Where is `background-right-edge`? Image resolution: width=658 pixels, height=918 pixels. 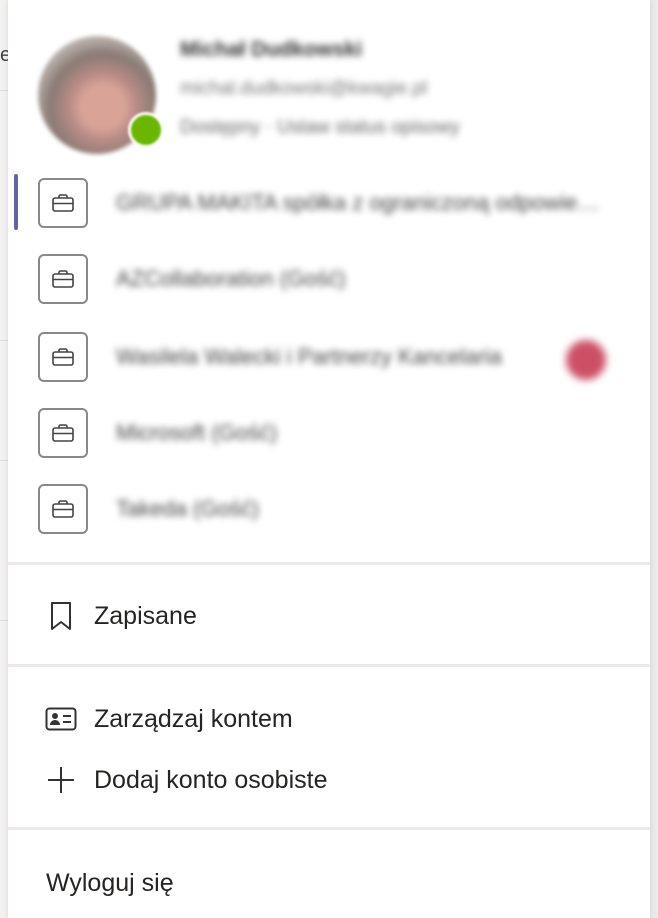
background-right-edge is located at coordinates (654, 459).